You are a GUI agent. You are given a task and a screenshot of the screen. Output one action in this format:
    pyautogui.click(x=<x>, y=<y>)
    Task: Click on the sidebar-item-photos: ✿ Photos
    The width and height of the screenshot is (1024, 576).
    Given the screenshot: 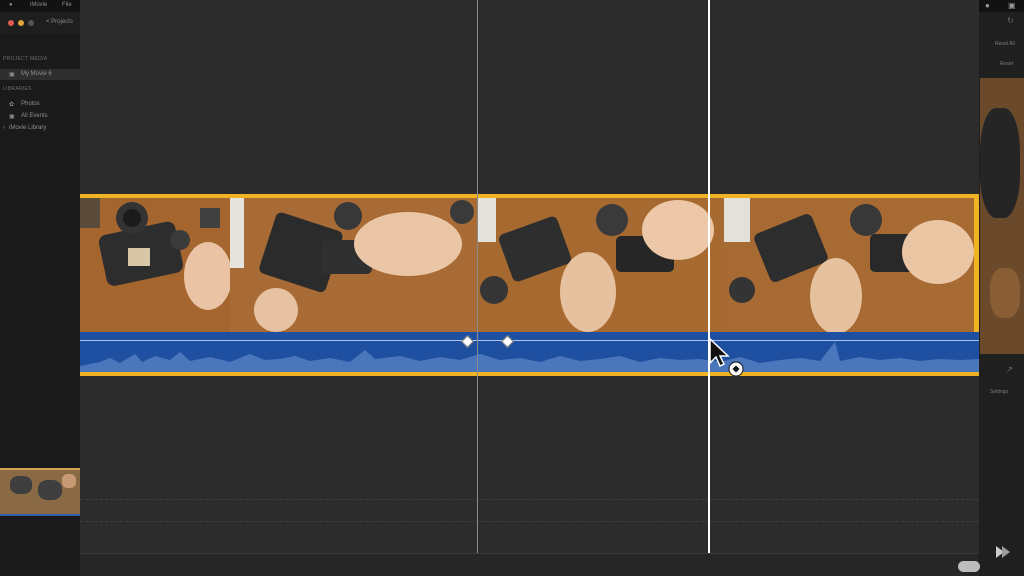 What is the action you would take?
    pyautogui.click(x=40, y=104)
    